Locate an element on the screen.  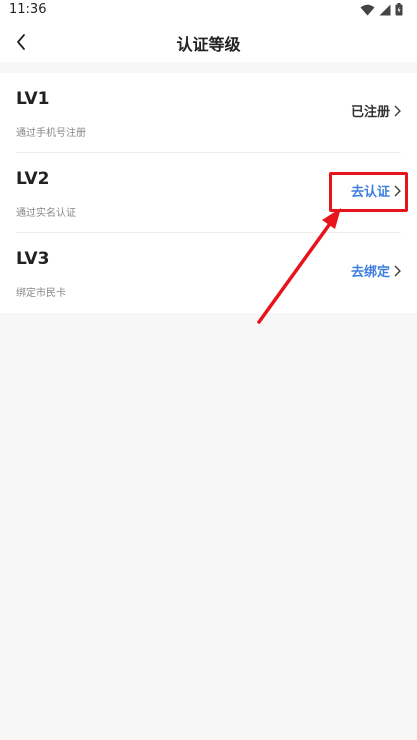
level-title: LV3 is located at coordinates (33, 259).